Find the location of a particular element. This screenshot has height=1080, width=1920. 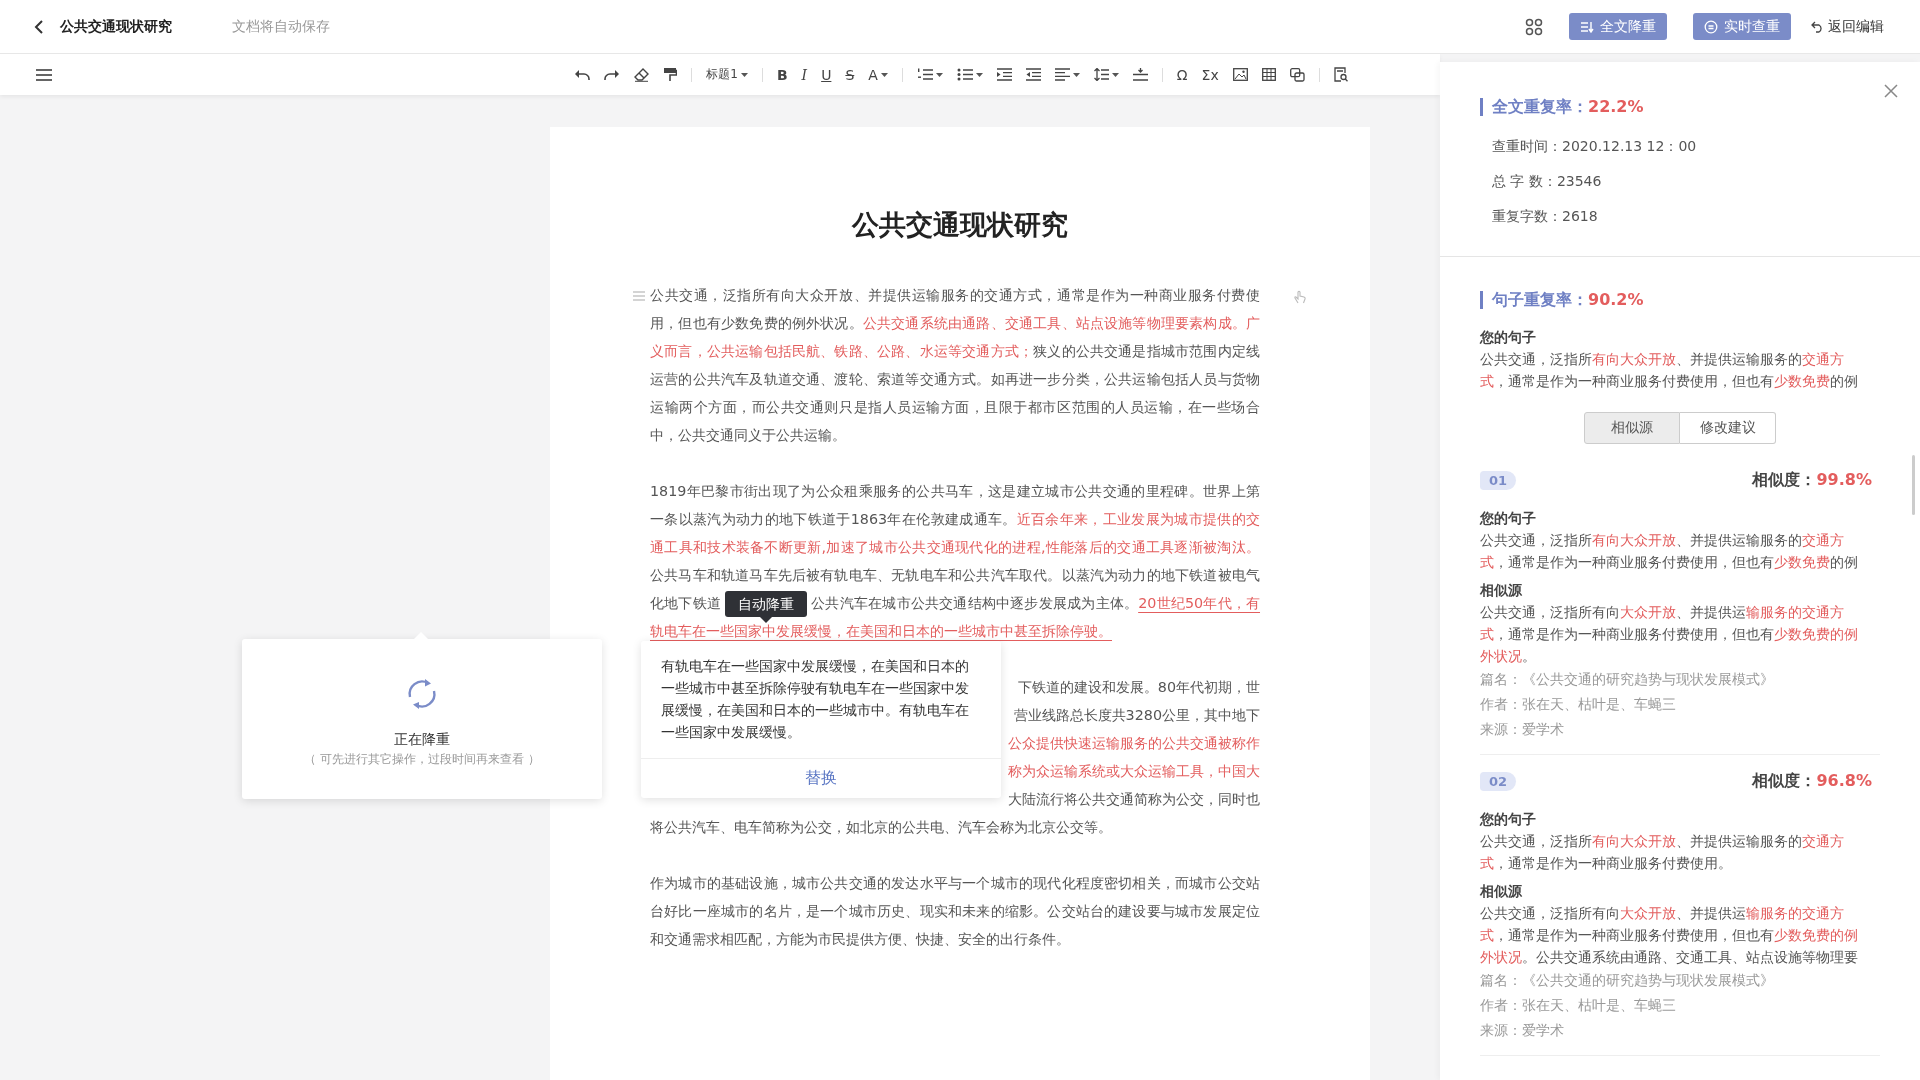

loading-title: 正在降重 is located at coordinates (422, 739).